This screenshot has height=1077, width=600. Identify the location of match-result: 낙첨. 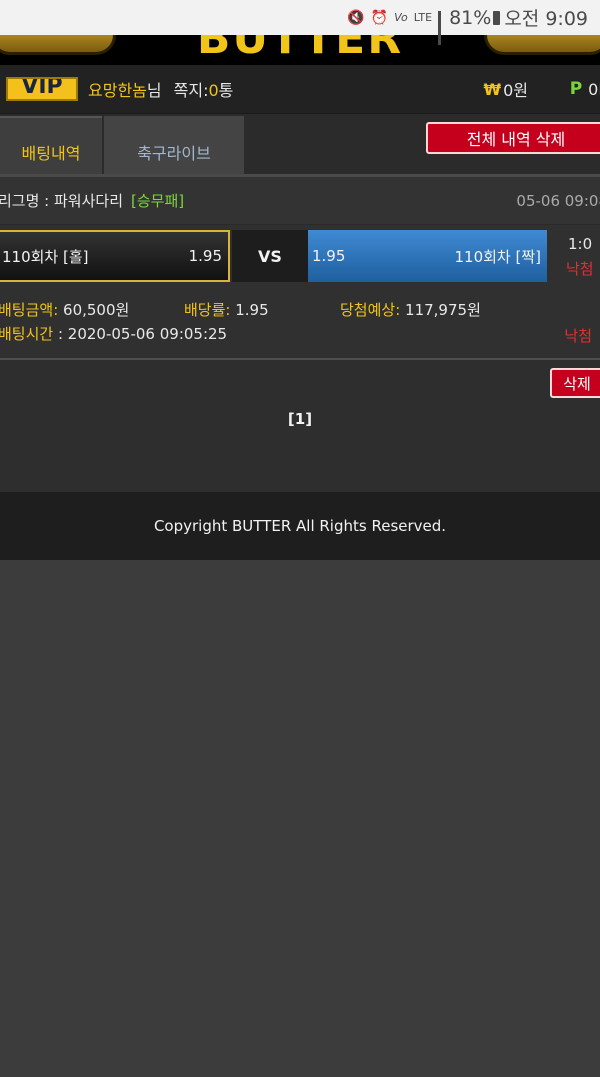
(580, 269).